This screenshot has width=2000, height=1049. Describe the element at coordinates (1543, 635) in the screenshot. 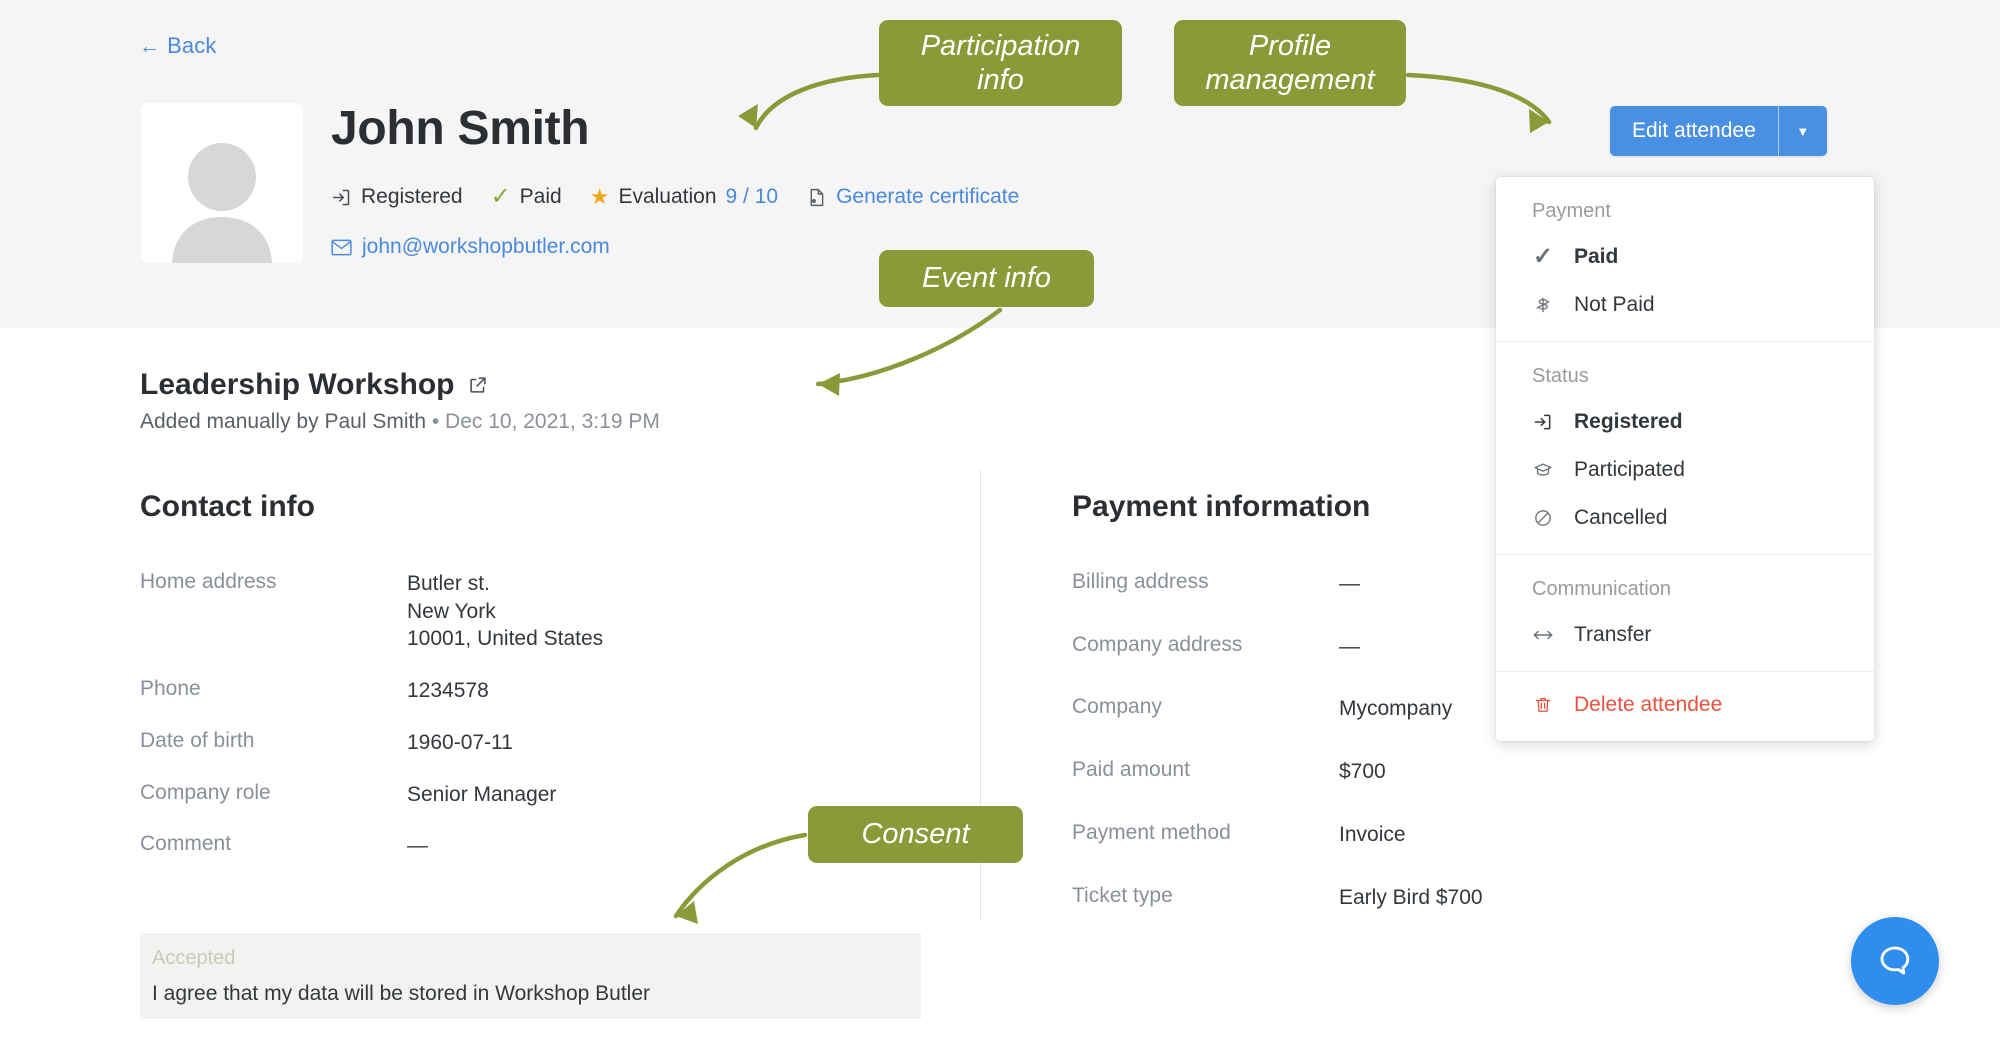

I see `transfer-arrows-icon` at that location.